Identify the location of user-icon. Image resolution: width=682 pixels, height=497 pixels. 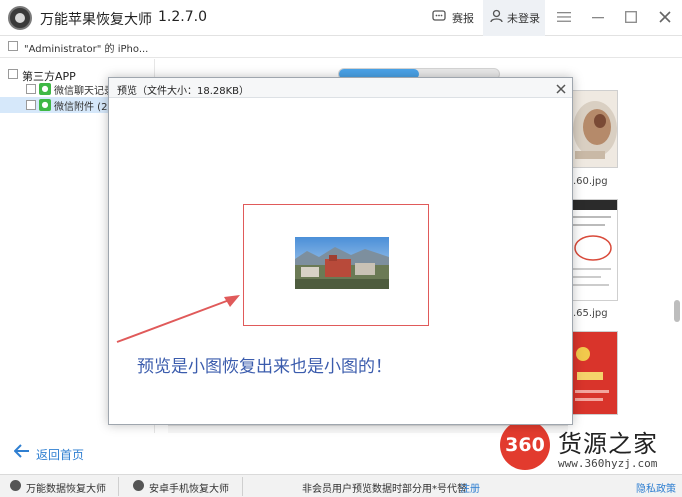
(496, 18).